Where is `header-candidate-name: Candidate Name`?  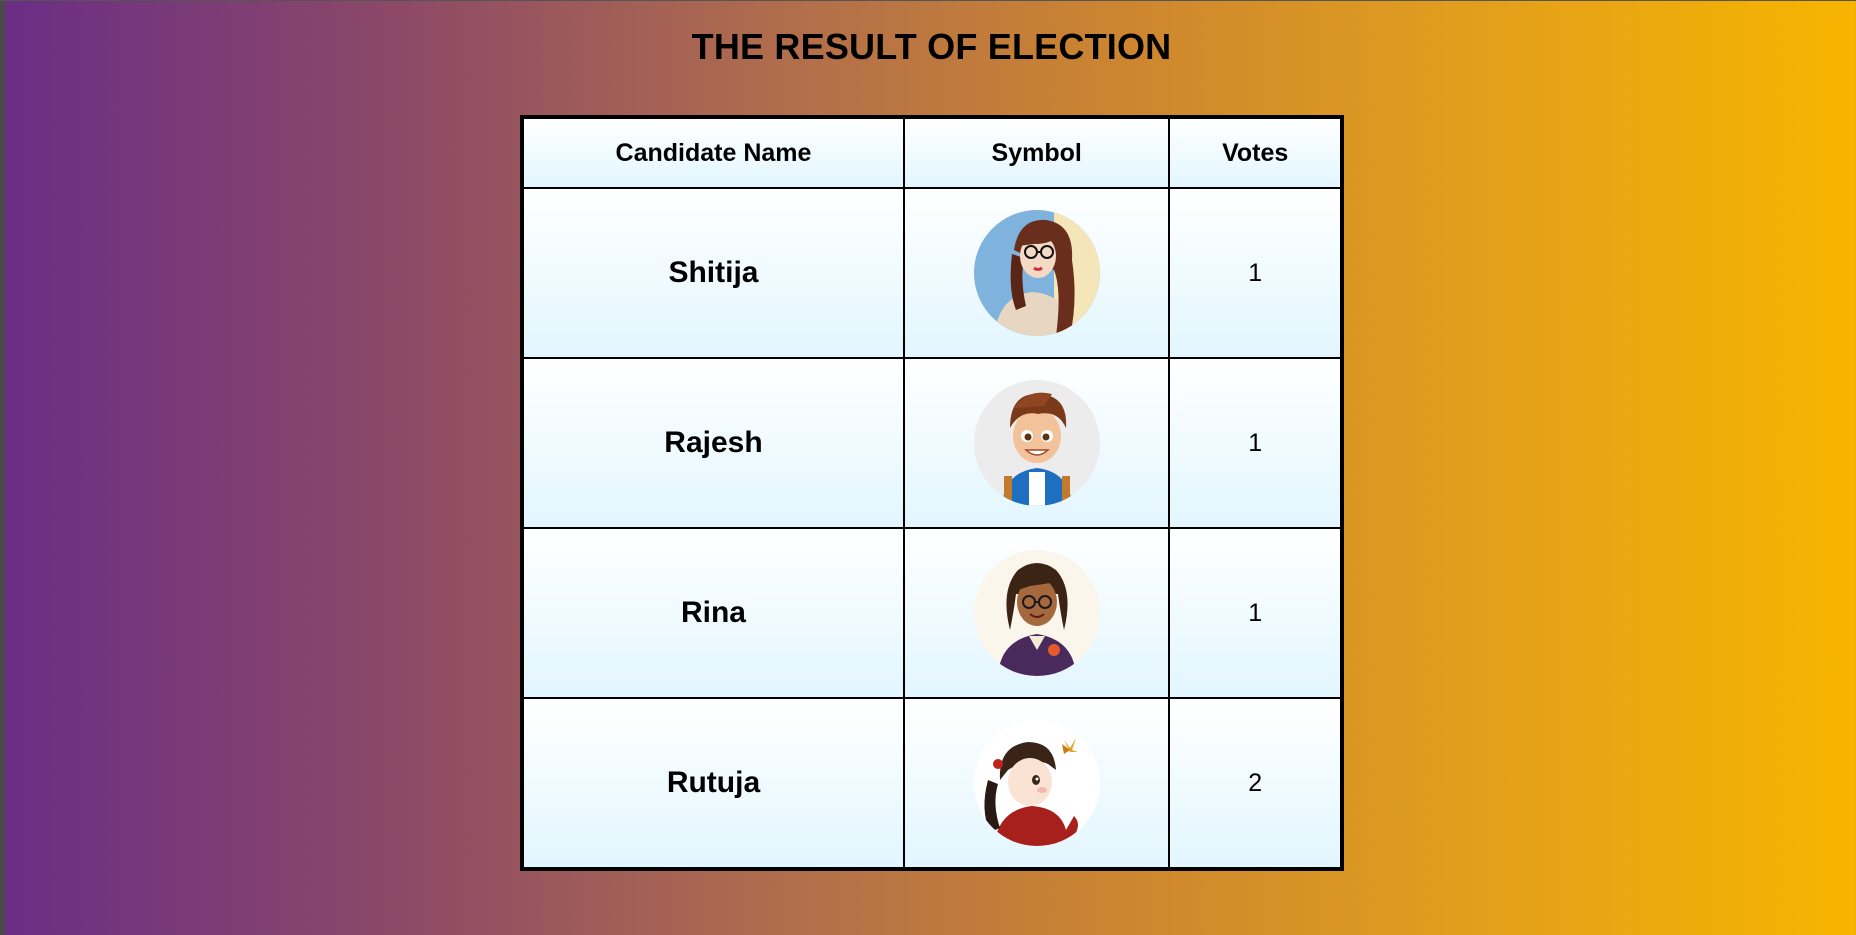
header-candidate-name: Candidate Name is located at coordinates (713, 152).